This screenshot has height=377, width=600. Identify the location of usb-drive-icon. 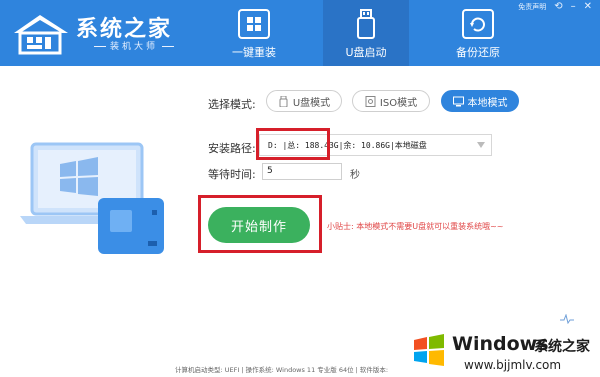
(366, 24).